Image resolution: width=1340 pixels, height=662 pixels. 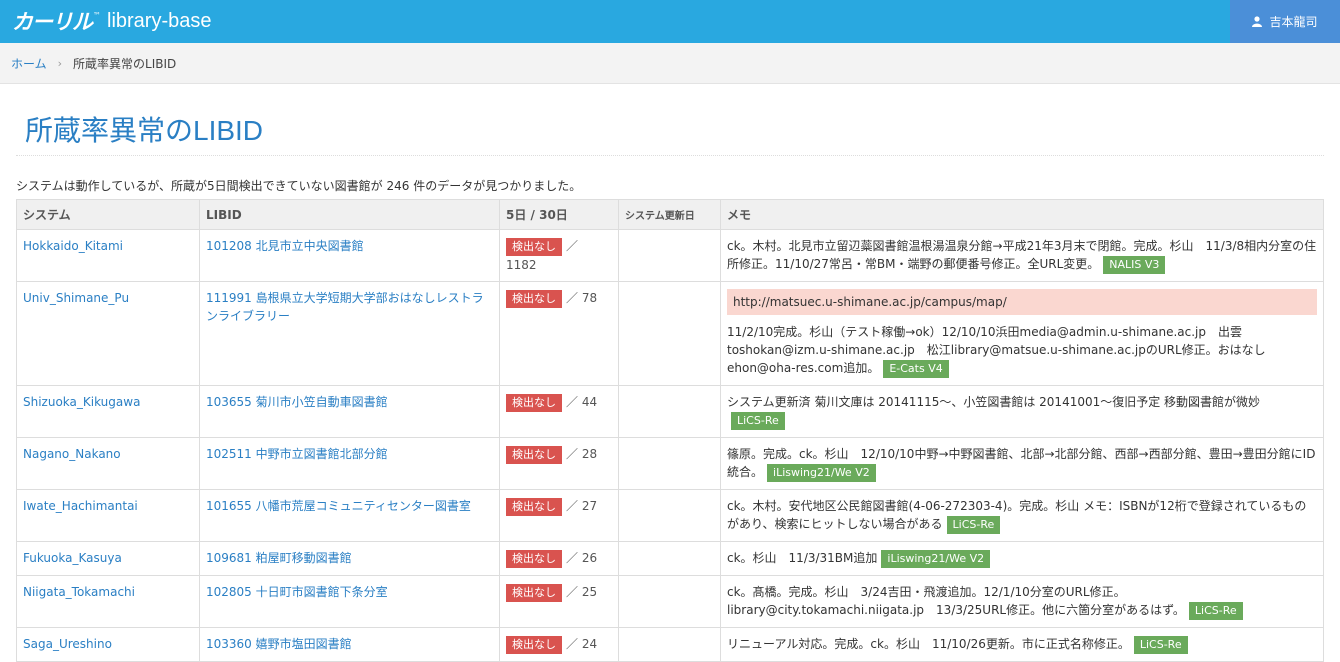 What do you see at coordinates (72, 454) in the screenshot?
I see `system-link: Nagano_Nakano` at bounding box center [72, 454].